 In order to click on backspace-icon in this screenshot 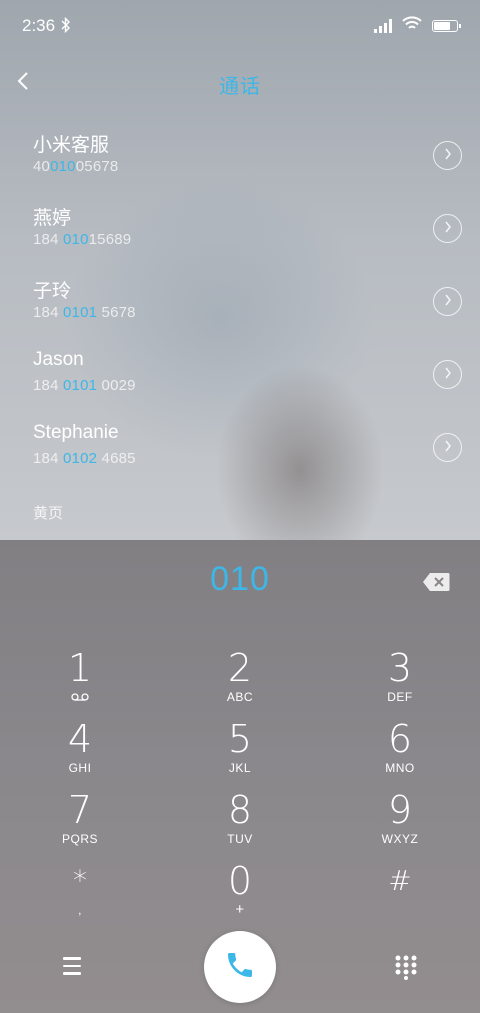, I will do `click(436, 584)`.